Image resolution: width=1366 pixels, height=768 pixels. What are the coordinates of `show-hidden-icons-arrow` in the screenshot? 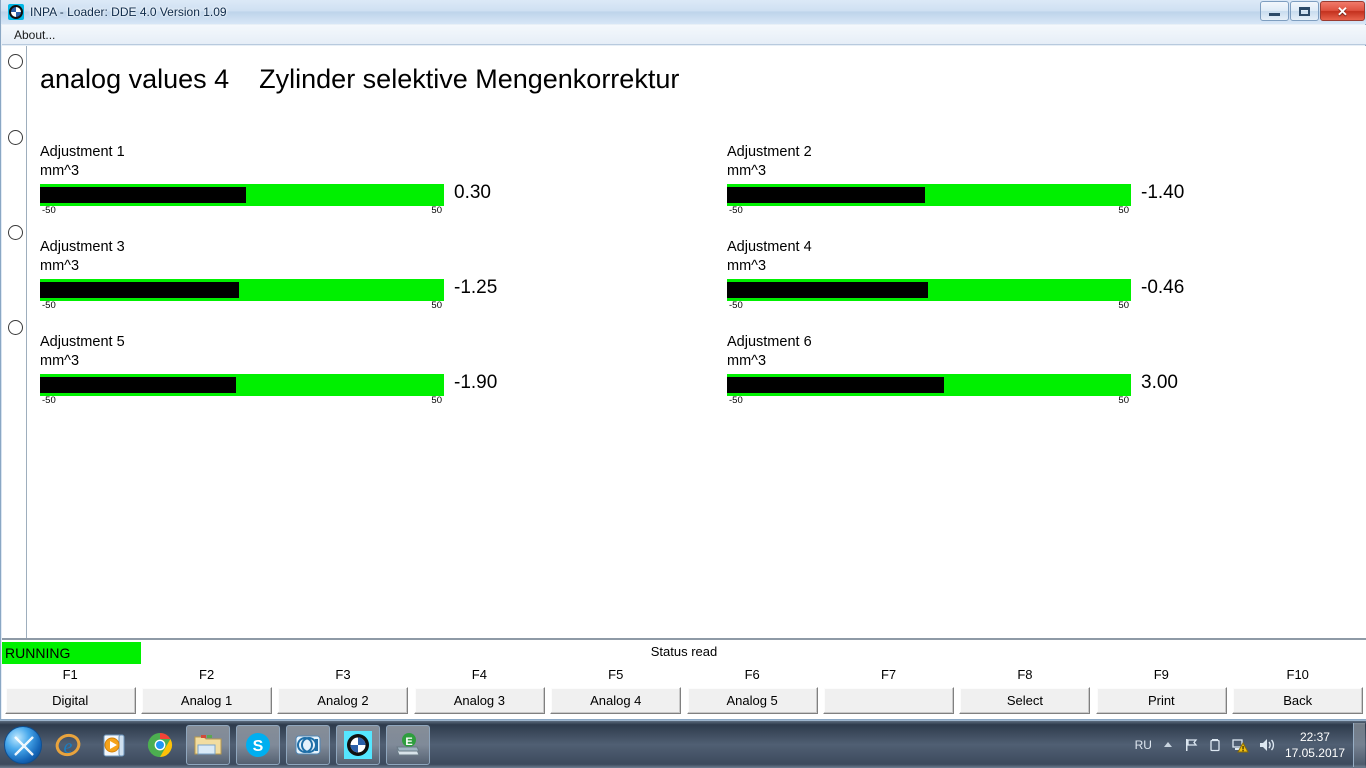 It's located at (1168, 745).